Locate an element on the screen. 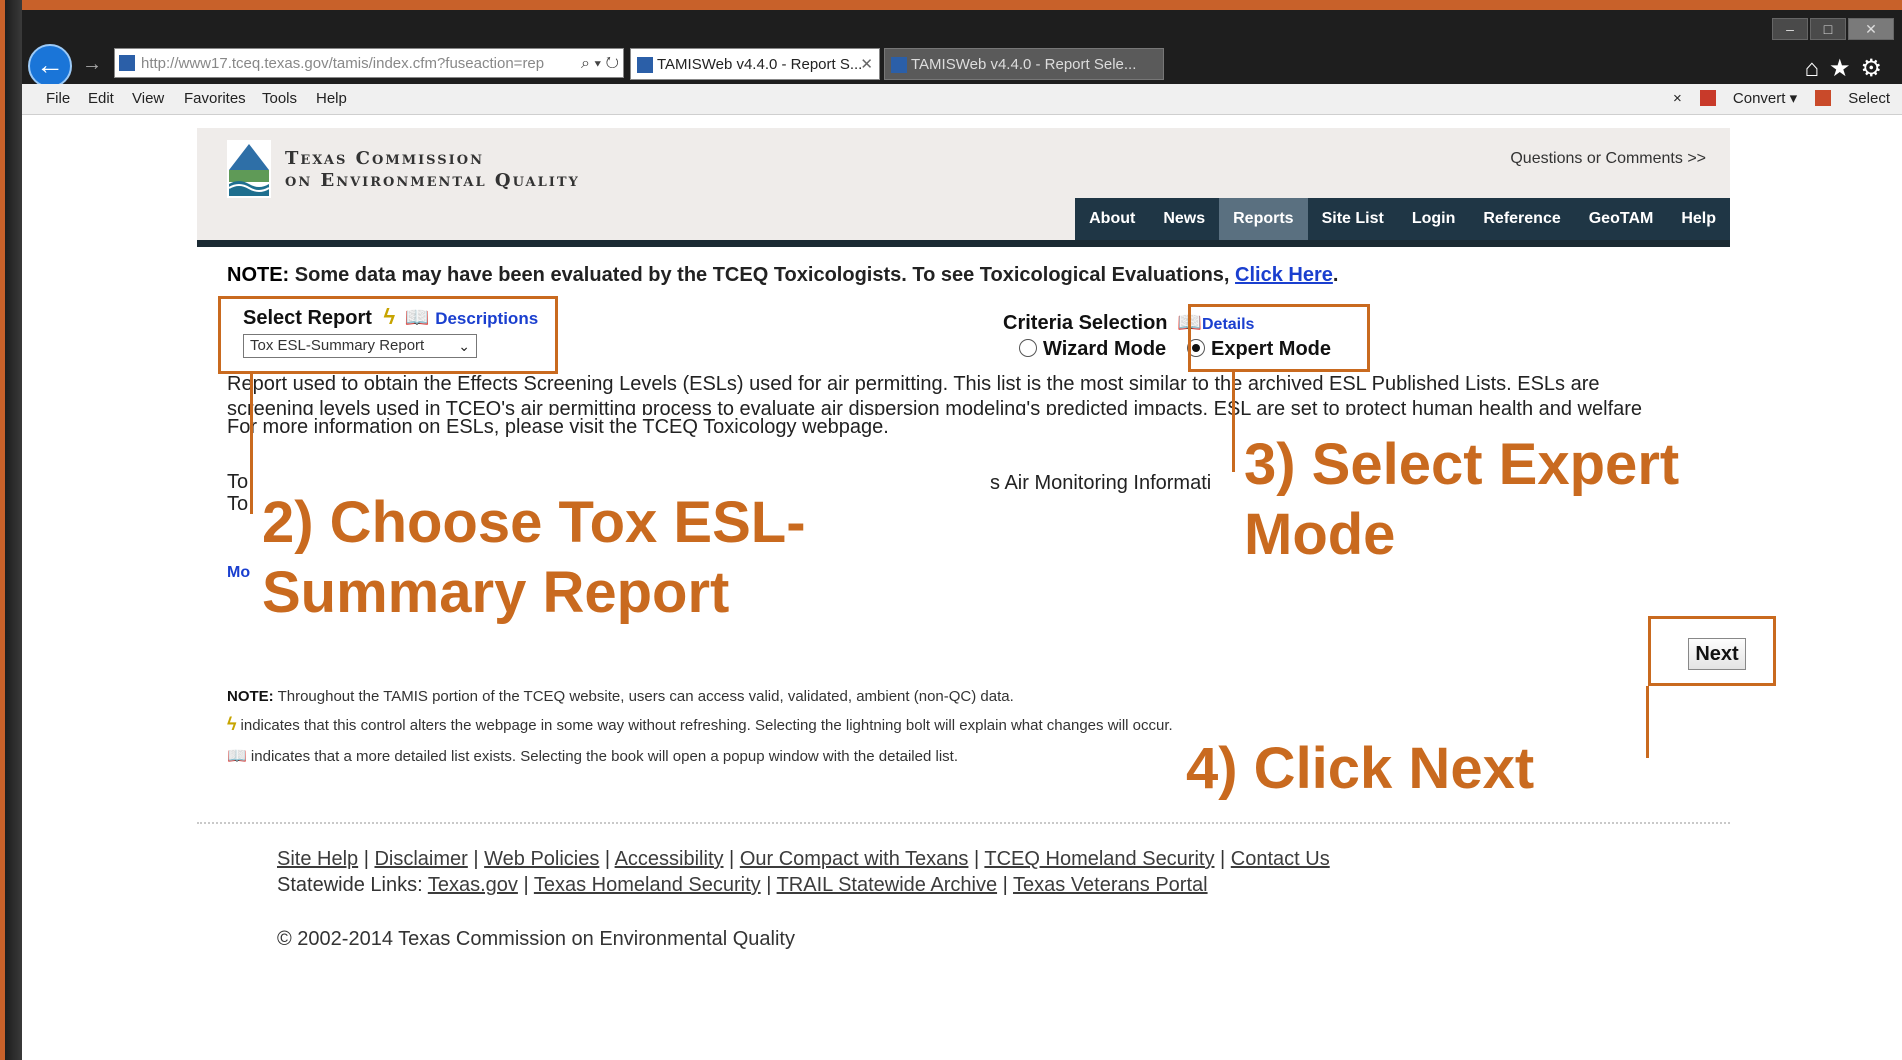  address-tools: ⌕ ▾ ↻ is located at coordinates (599, 63).